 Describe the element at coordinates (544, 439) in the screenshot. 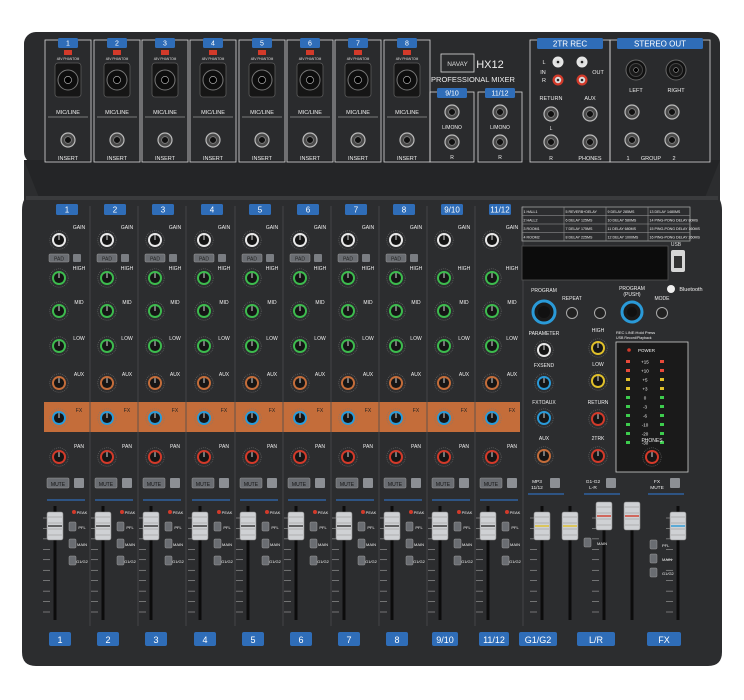

I see `aux-master-label: AUX` at that location.